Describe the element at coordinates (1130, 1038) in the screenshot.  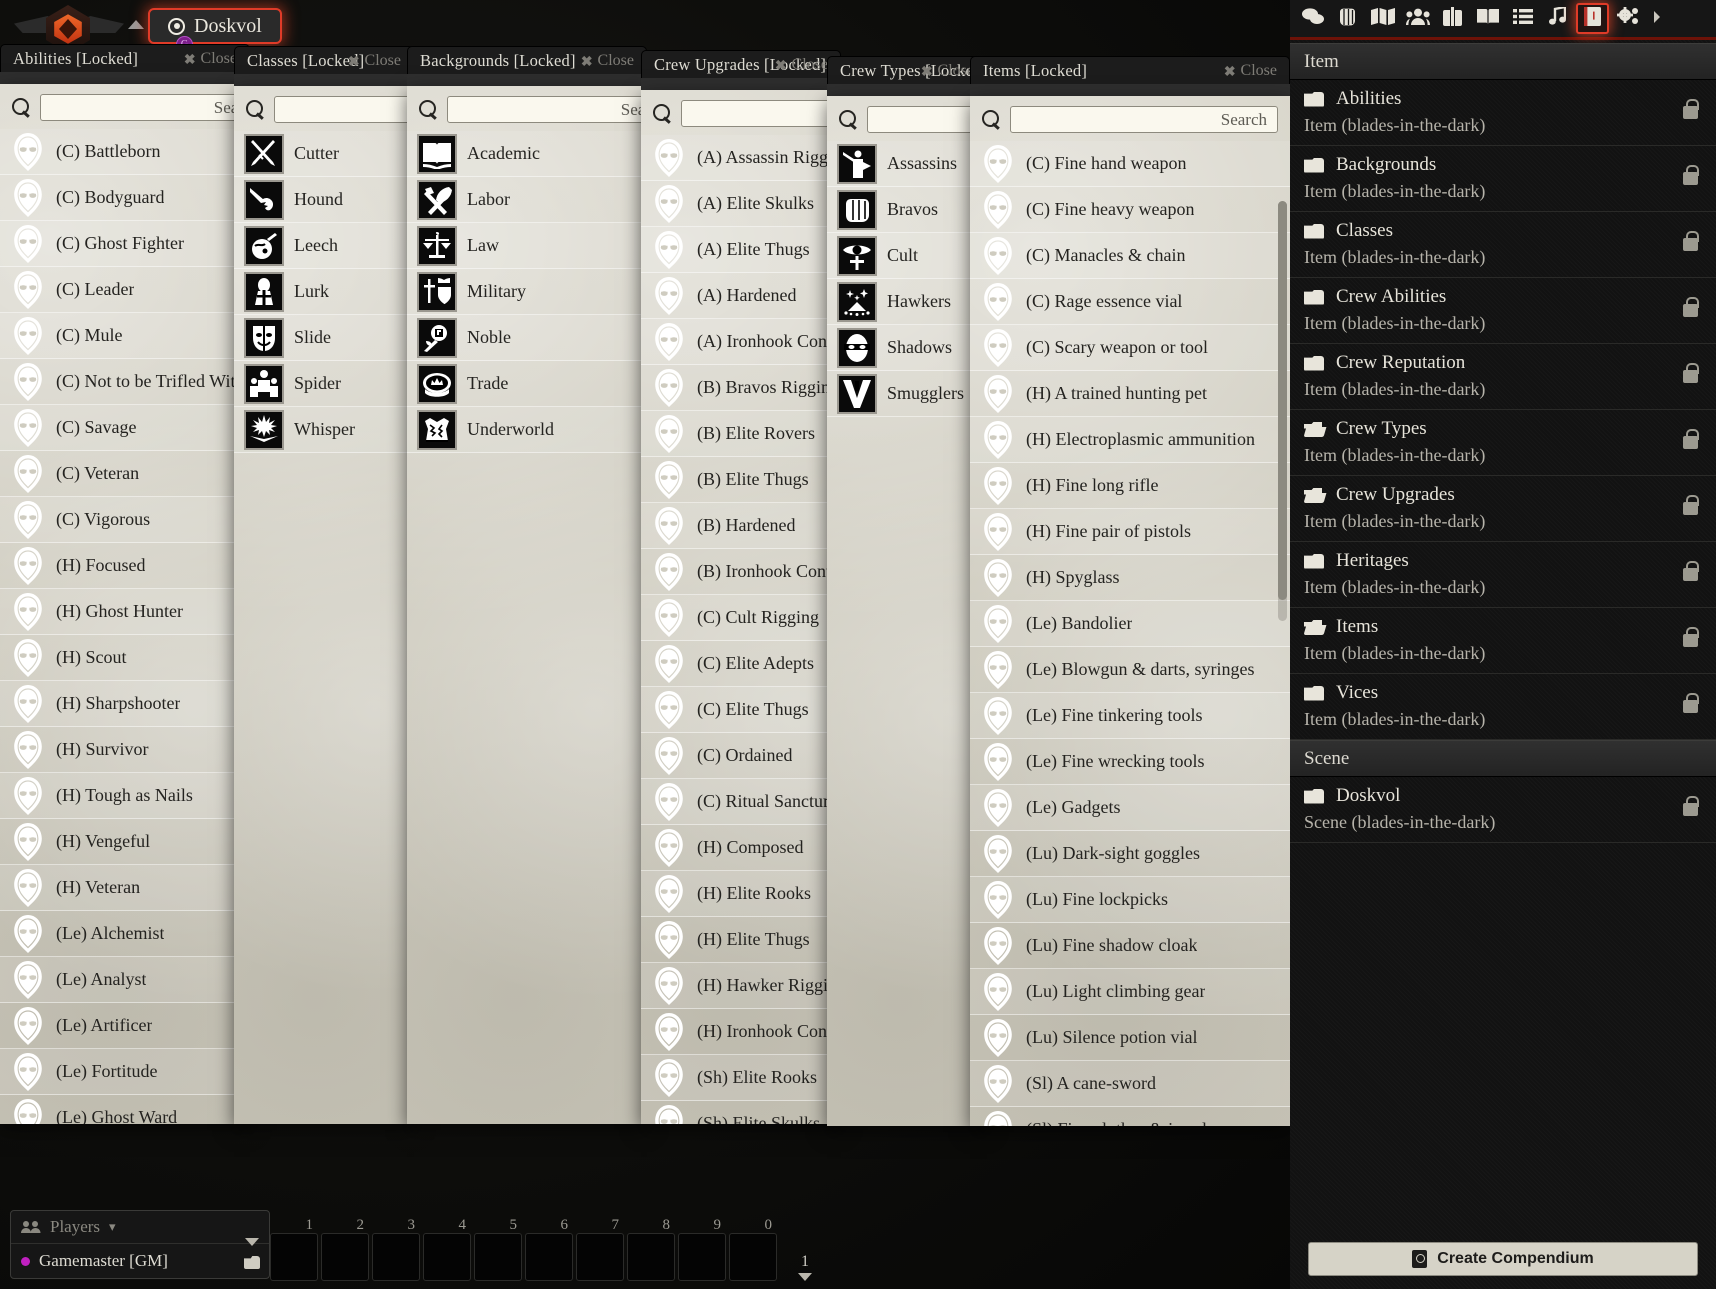
I see `list-item: (Lu) Silence potion vial` at that location.